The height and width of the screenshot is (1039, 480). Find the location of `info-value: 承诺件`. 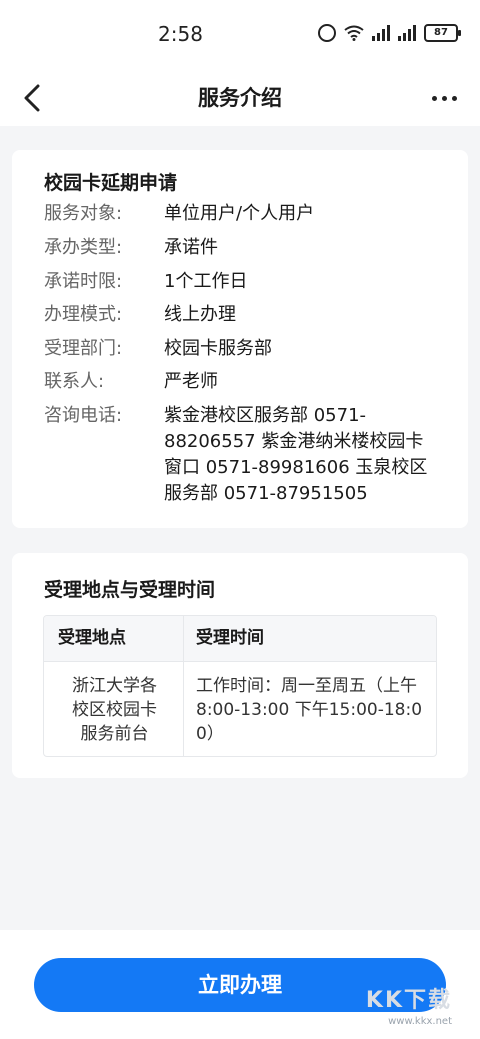

info-value: 承诺件 is located at coordinates (191, 247).